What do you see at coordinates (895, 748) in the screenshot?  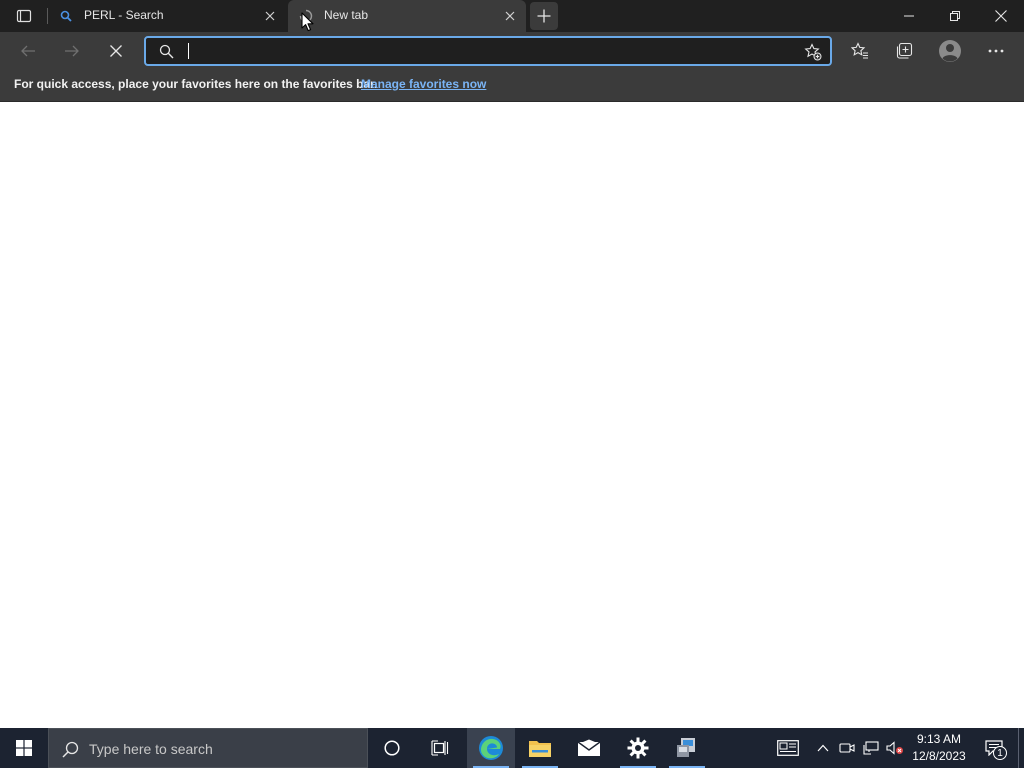 I see `volume-muted-icon` at bounding box center [895, 748].